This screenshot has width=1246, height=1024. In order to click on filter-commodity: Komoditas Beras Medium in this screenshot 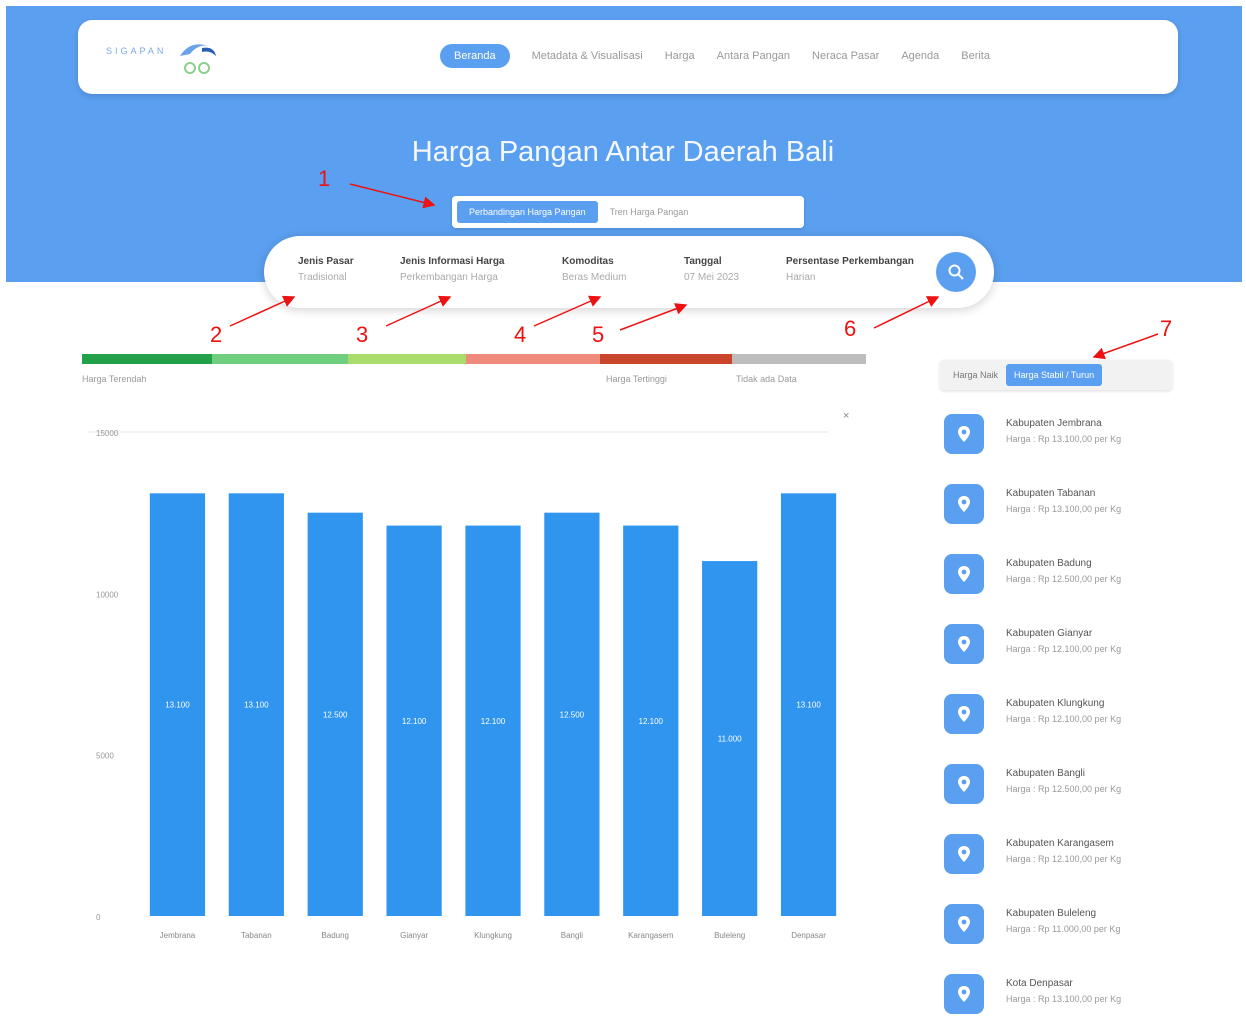, I will do `click(594, 269)`.